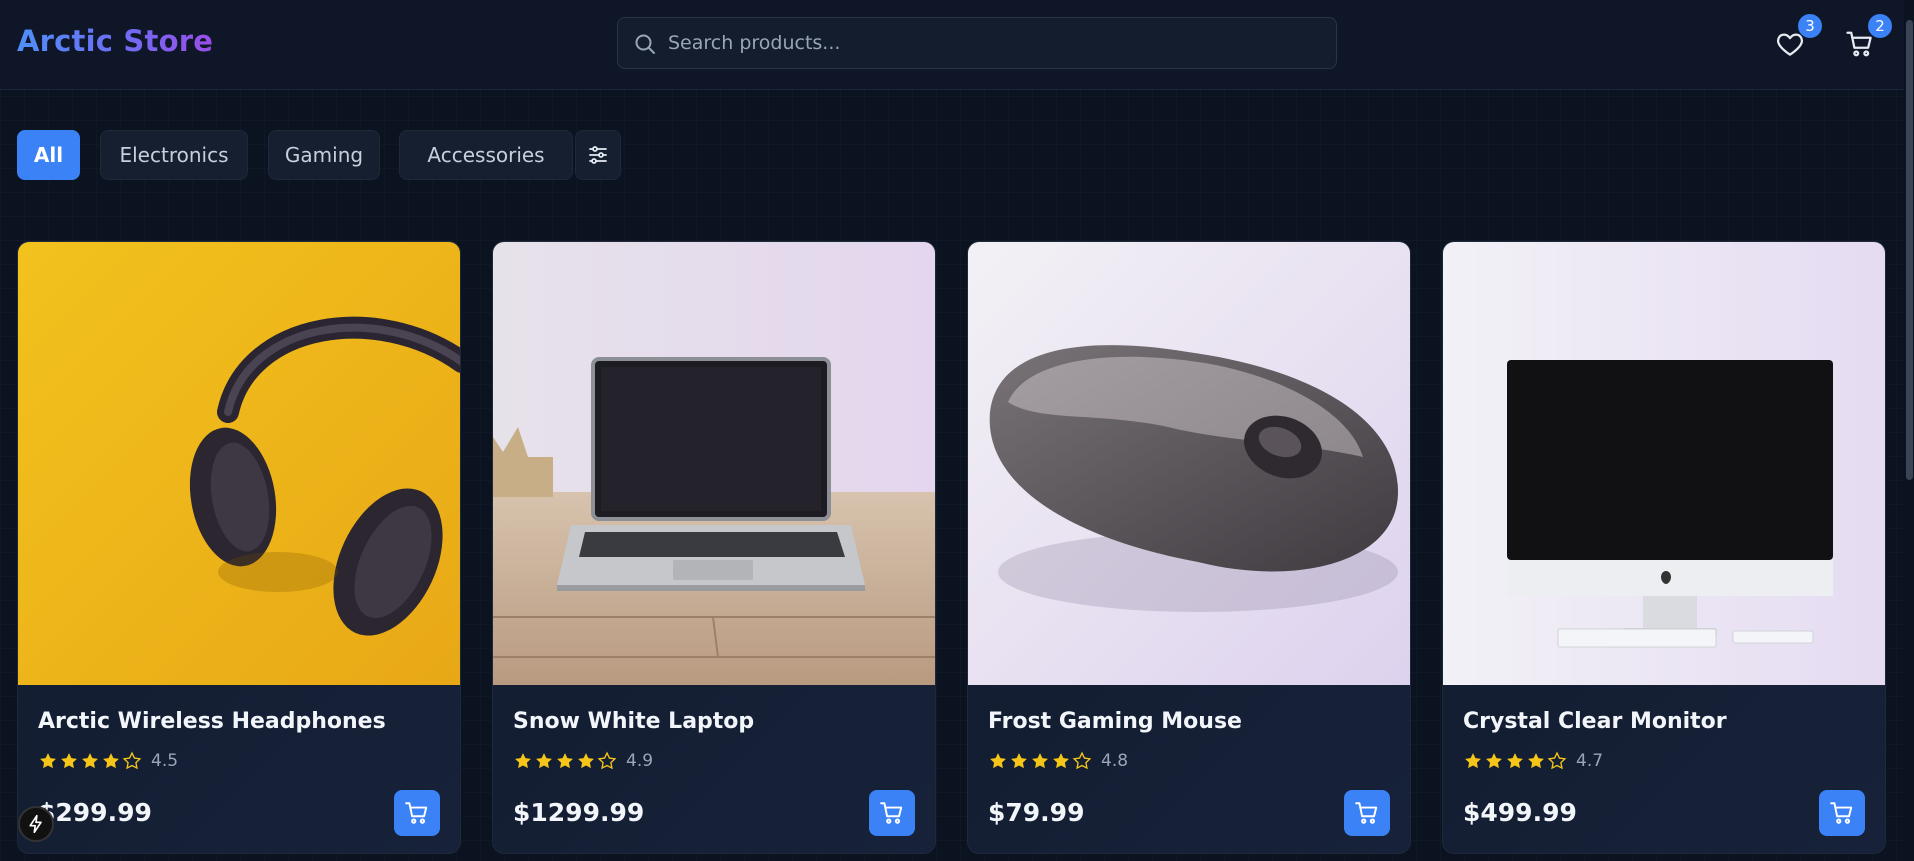 This screenshot has width=1914, height=861. I want to click on wishlist-button: 3, so click(1796, 39).